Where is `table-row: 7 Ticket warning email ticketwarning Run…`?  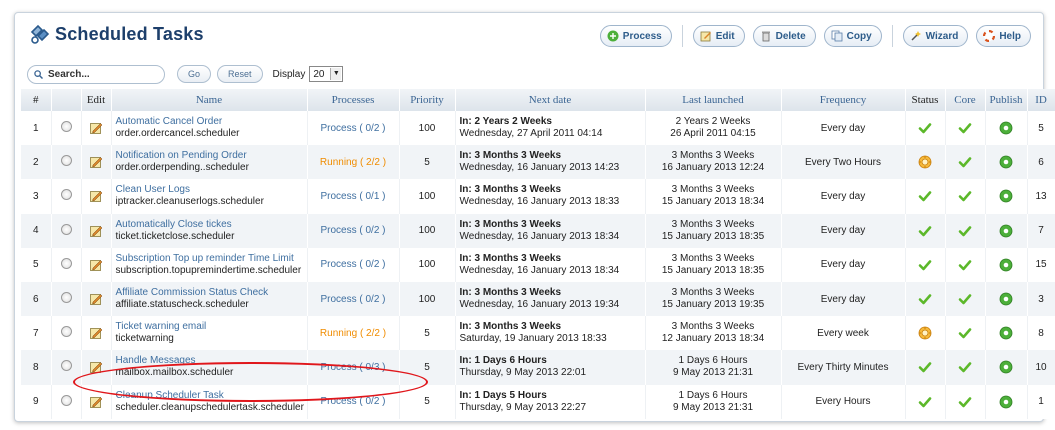
table-row: 7 Ticket warning email ticketwarning Run… is located at coordinates (538, 333).